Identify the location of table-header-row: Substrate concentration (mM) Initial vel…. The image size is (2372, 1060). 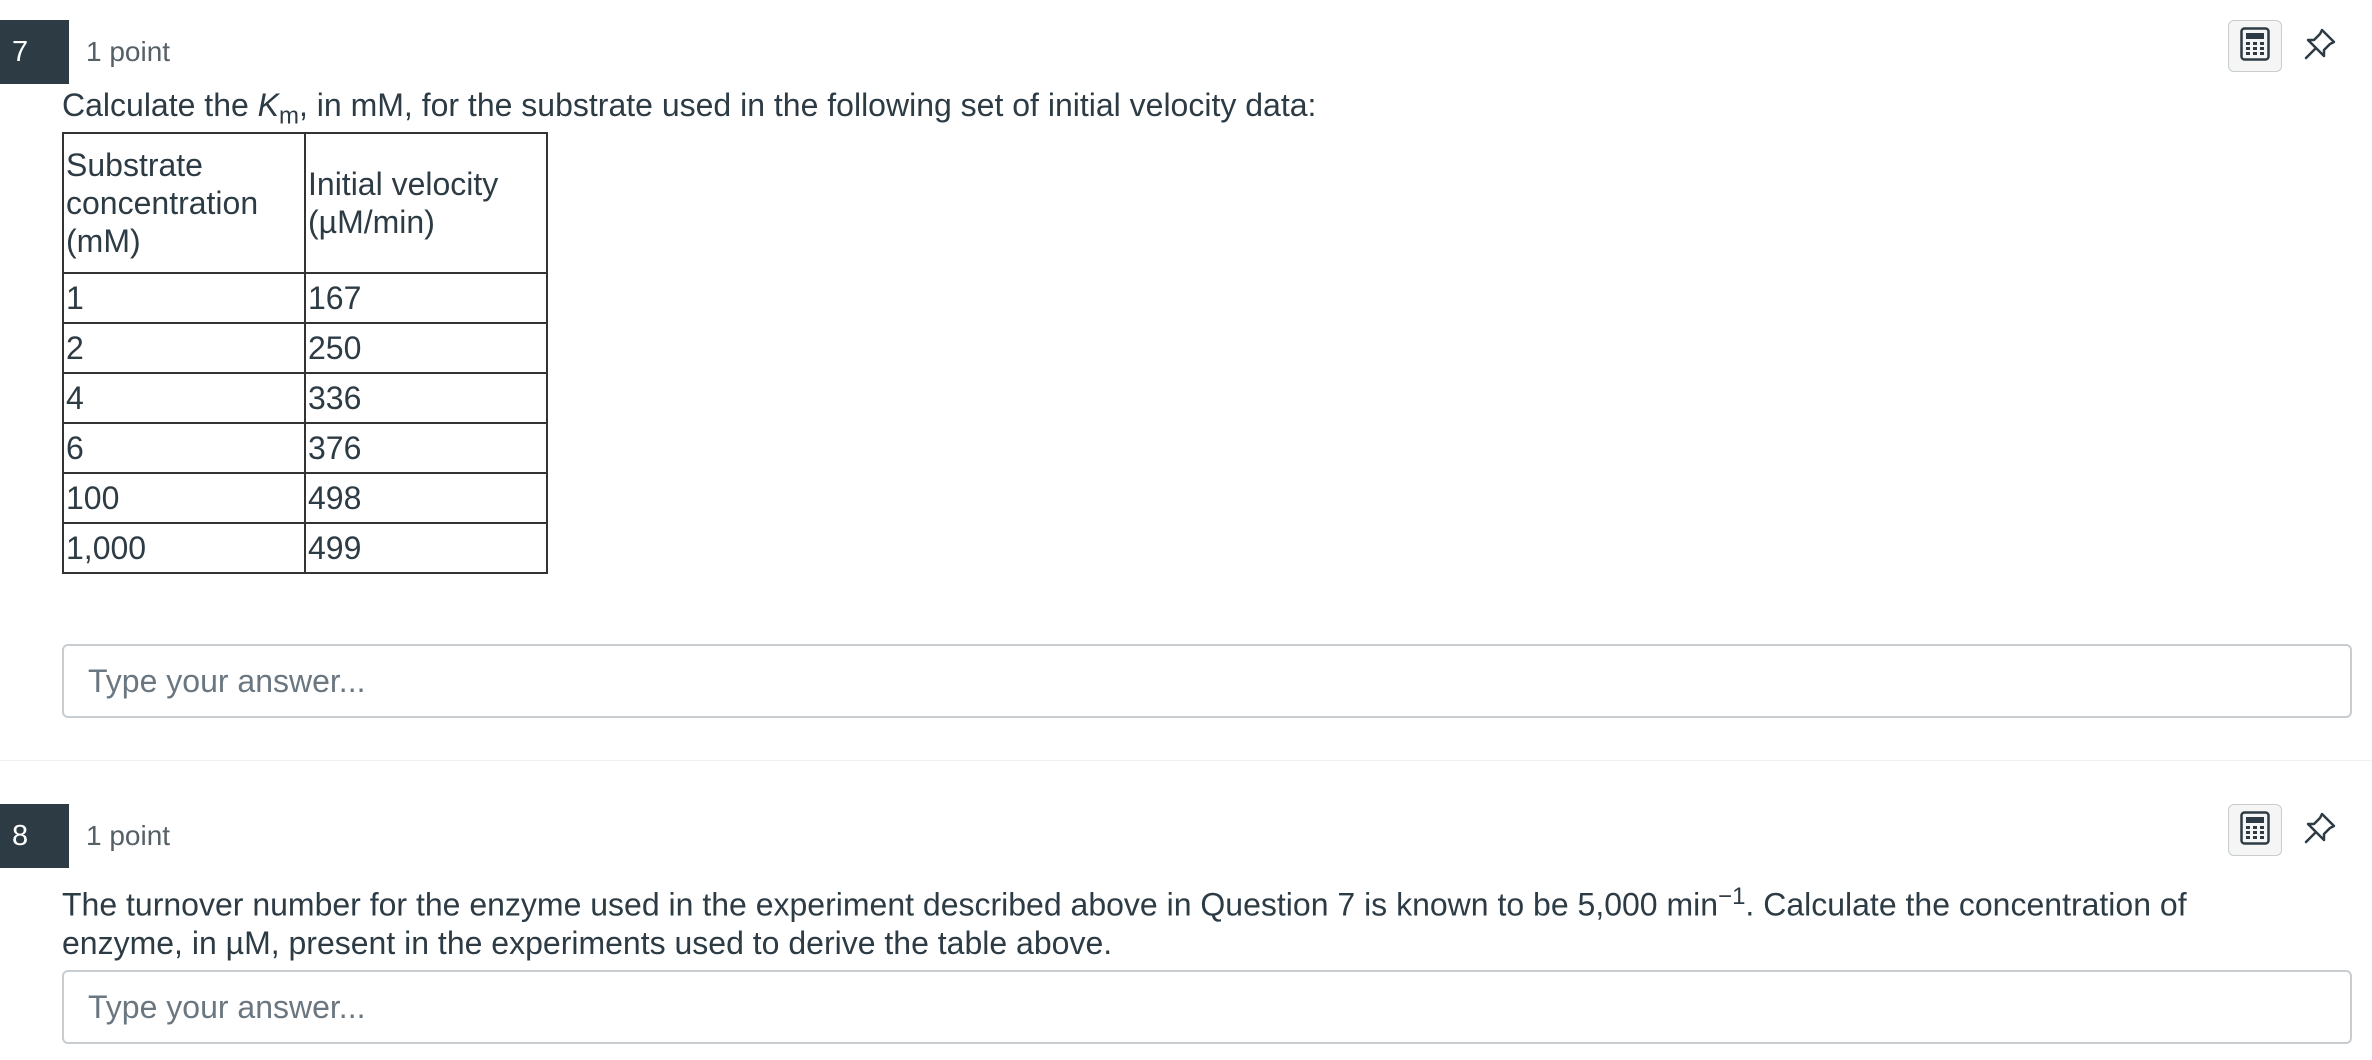
(305, 203).